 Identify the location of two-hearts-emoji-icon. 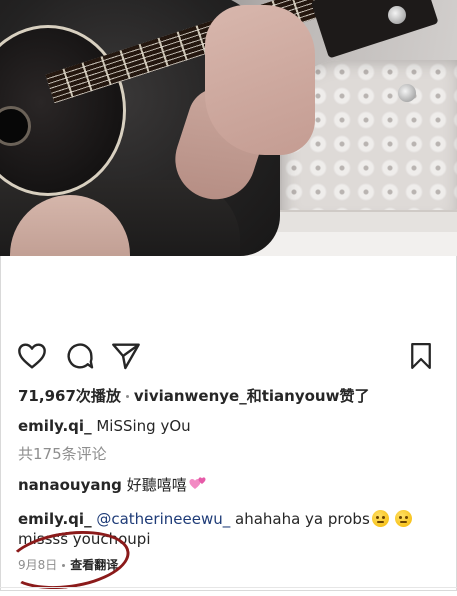
(197, 483).